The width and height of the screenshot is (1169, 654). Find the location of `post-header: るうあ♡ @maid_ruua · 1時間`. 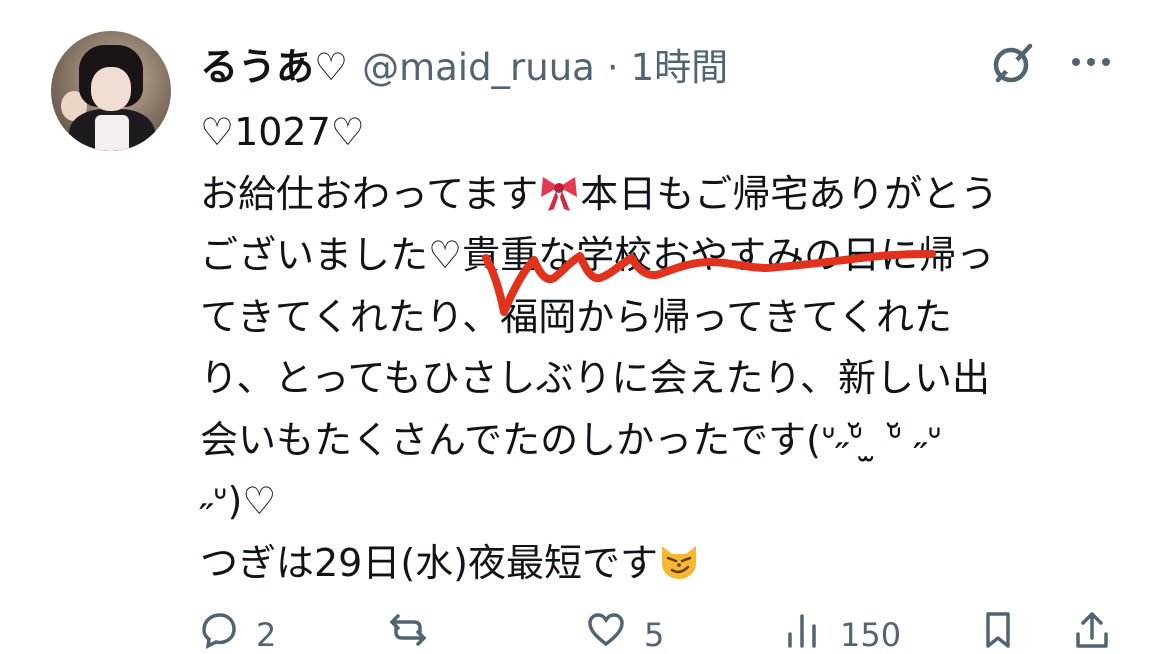

post-header: るうあ♡ @maid_ruua · 1時間 is located at coordinates (464, 62).